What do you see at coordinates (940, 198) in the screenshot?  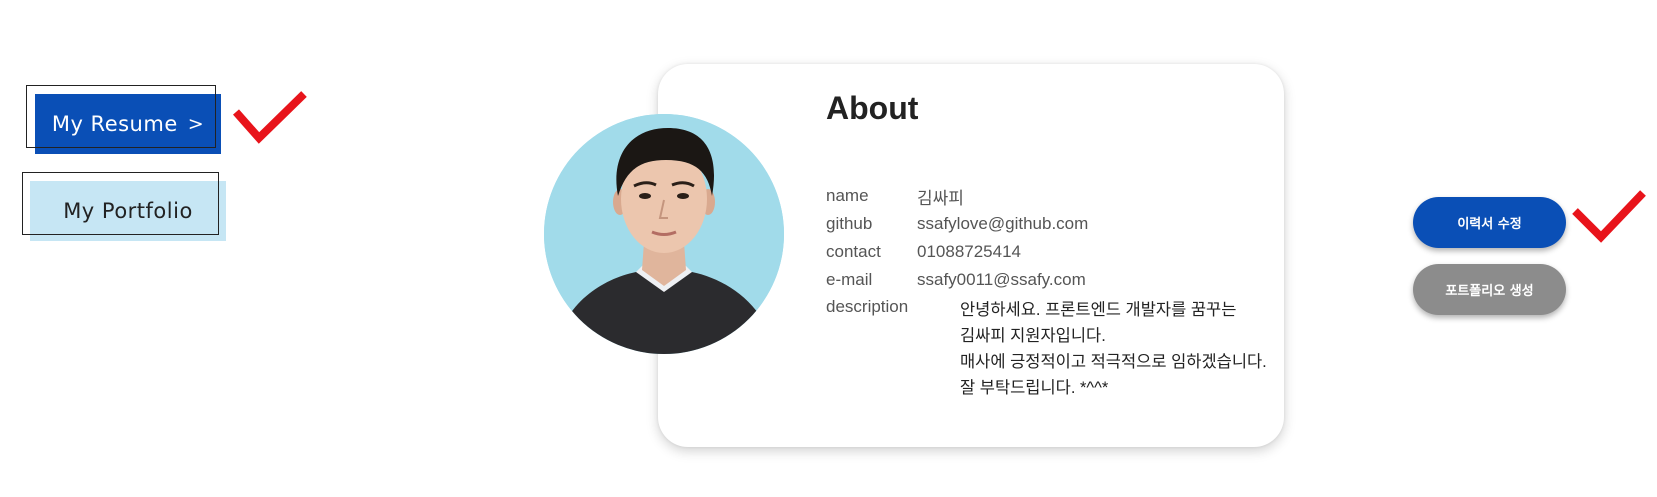 I see `name-value: 김싸피` at bounding box center [940, 198].